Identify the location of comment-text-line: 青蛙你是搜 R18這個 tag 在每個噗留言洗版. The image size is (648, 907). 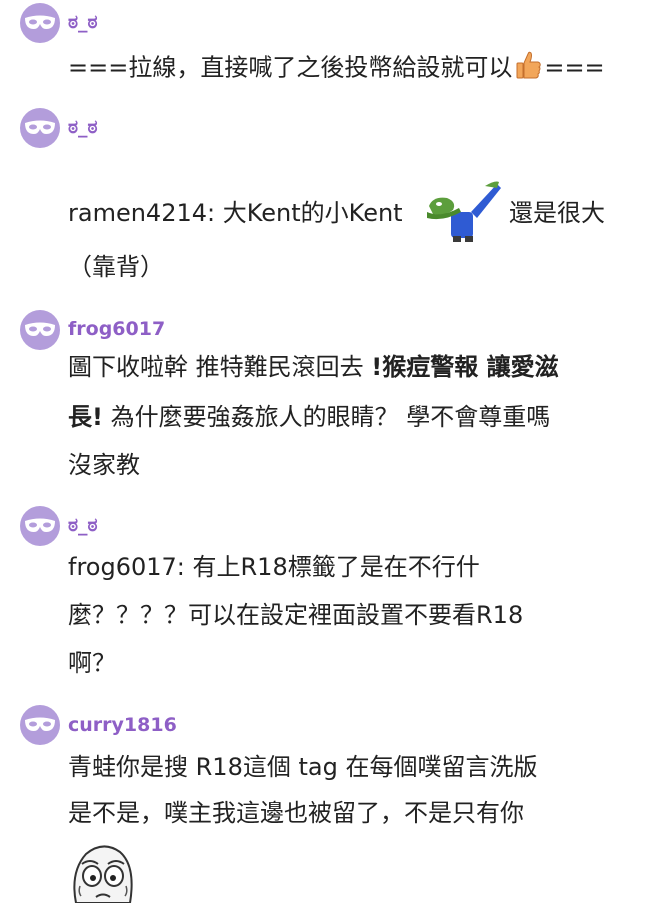
(302, 767).